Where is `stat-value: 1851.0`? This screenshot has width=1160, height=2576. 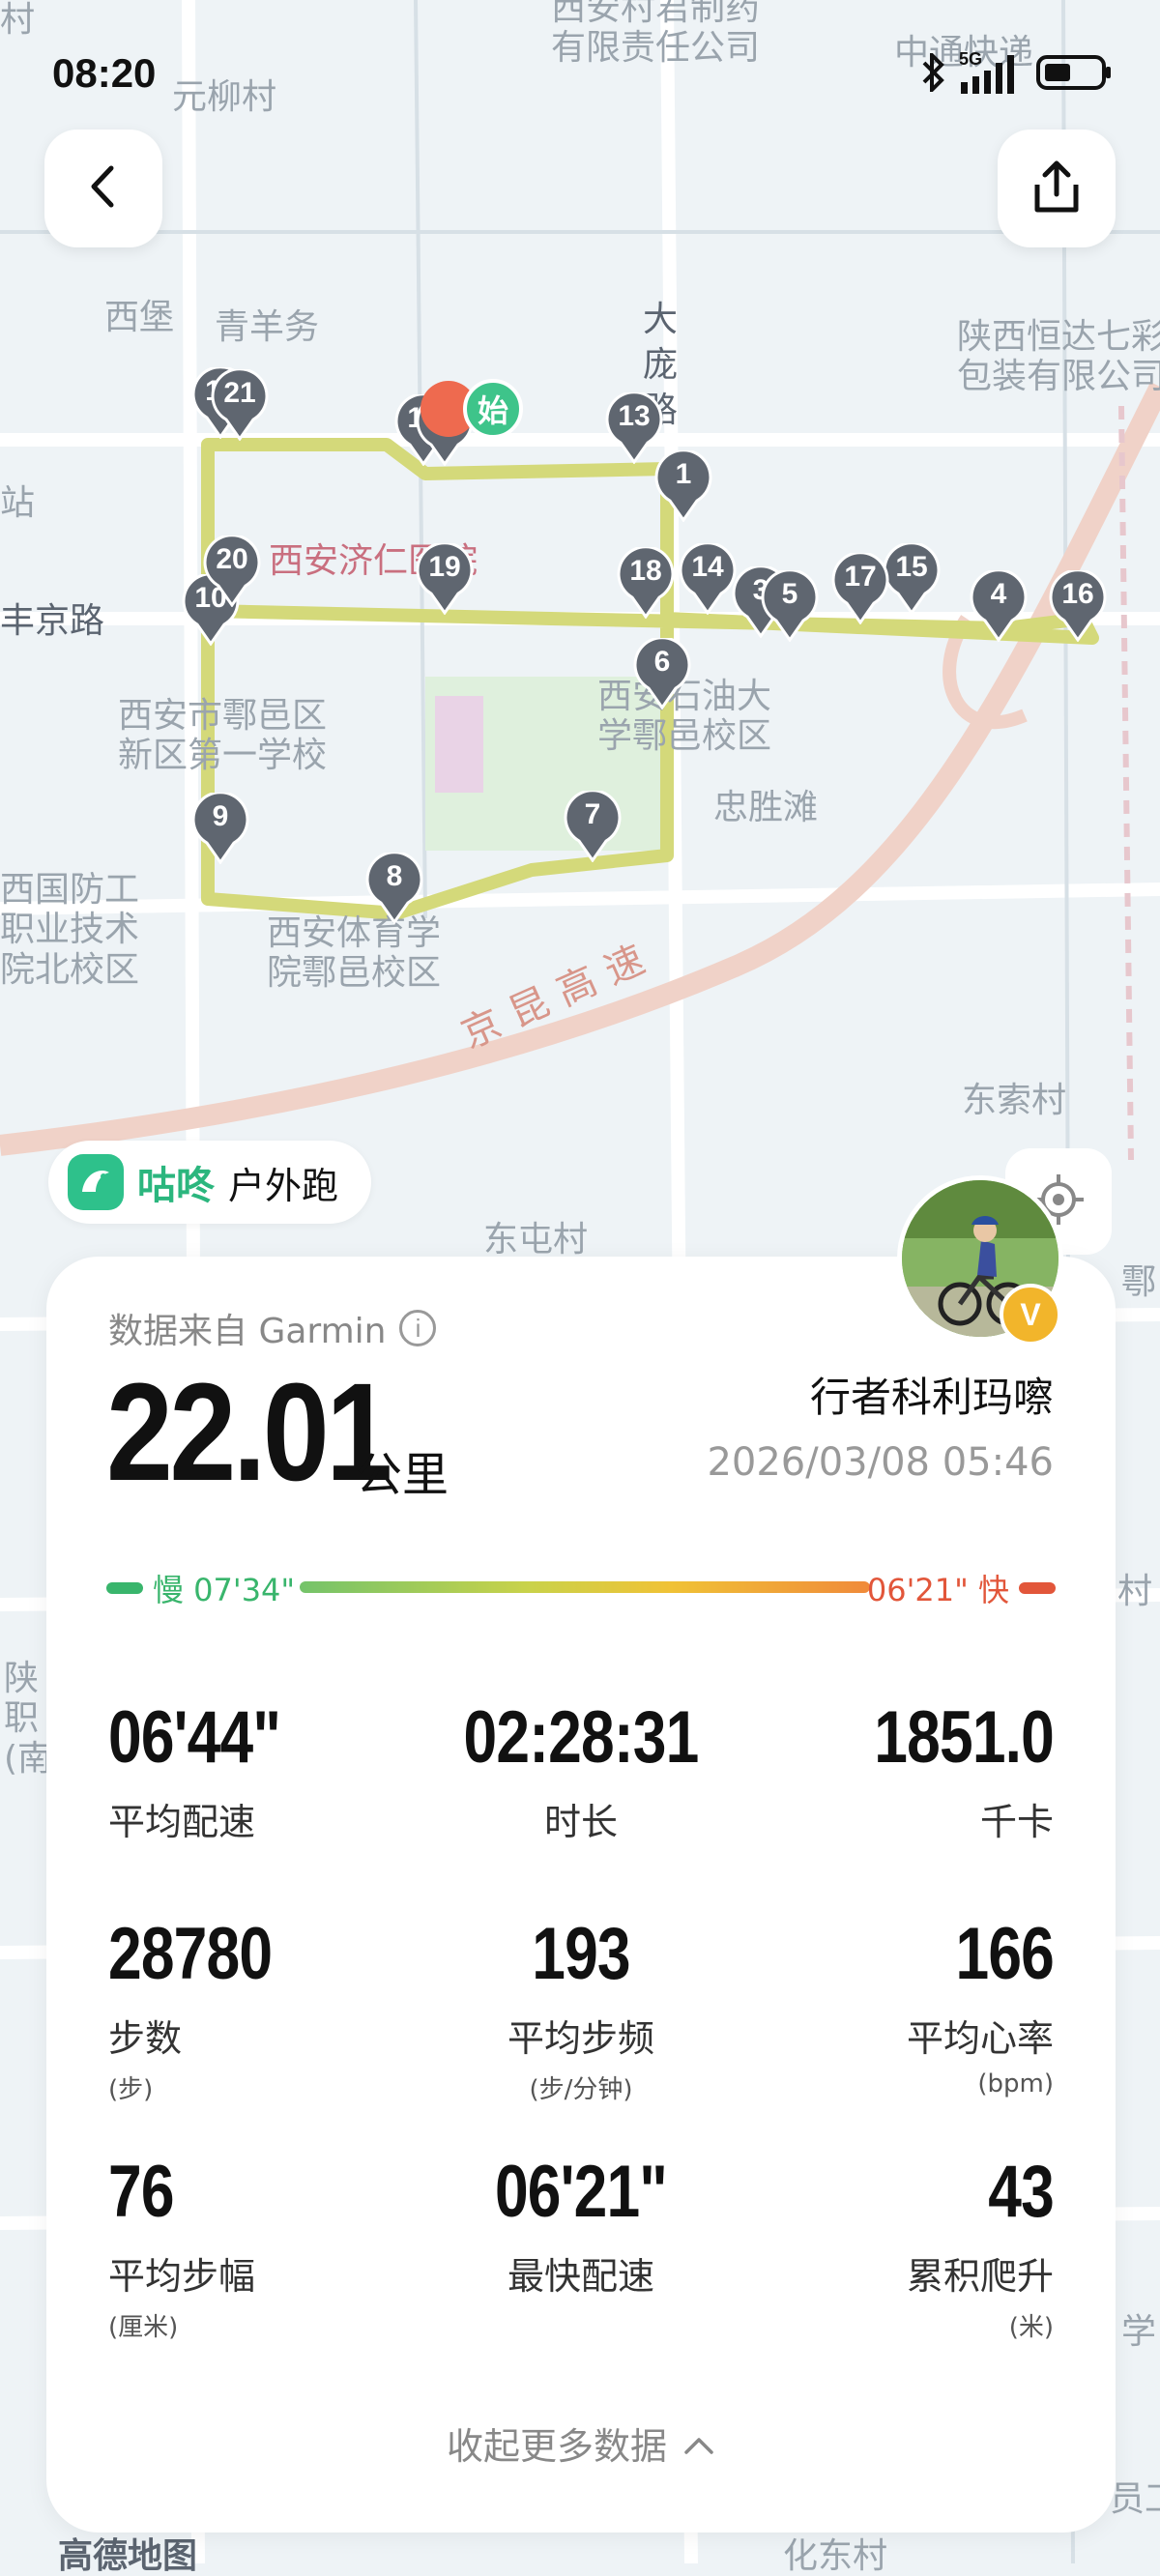 stat-value: 1851.0 is located at coordinates (965, 1737).